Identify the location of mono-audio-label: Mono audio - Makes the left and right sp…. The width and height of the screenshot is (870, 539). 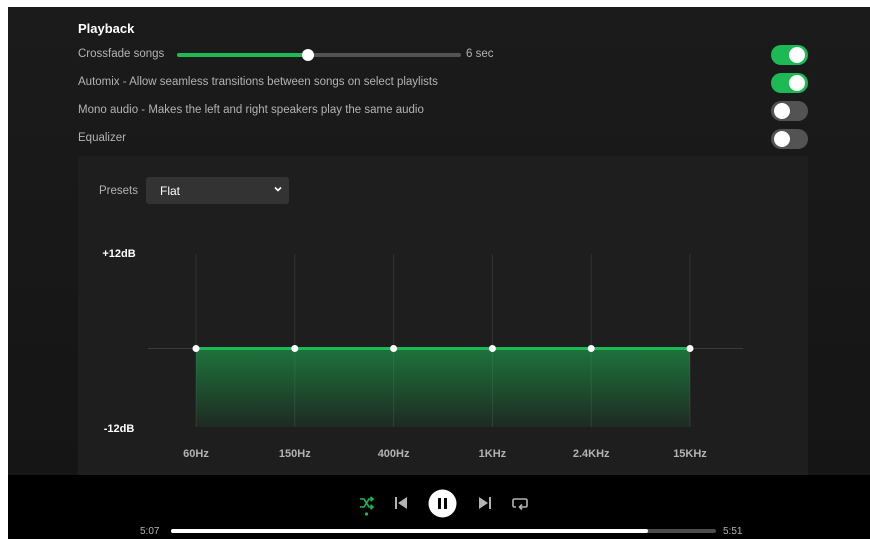
(251, 110).